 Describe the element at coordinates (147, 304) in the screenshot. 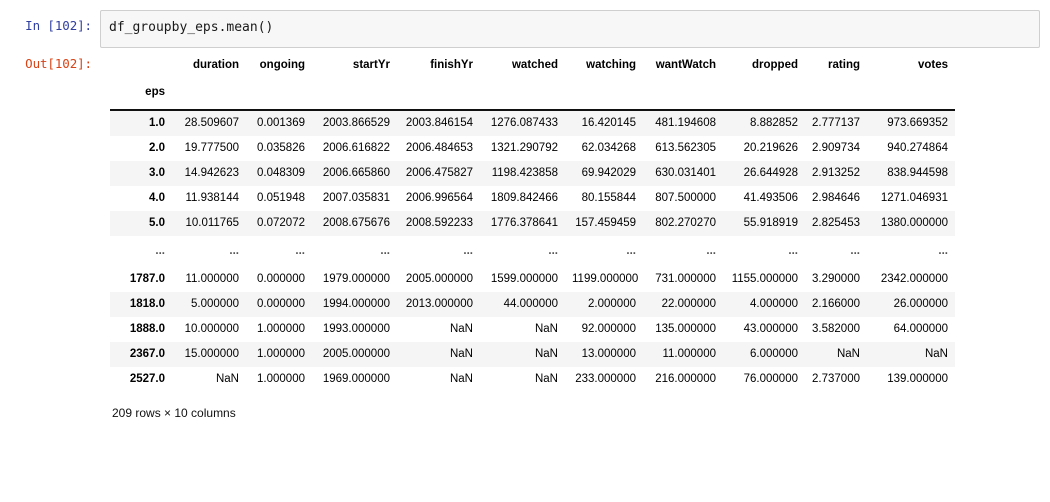

I see `row-index-cell: 1818.0` at that location.